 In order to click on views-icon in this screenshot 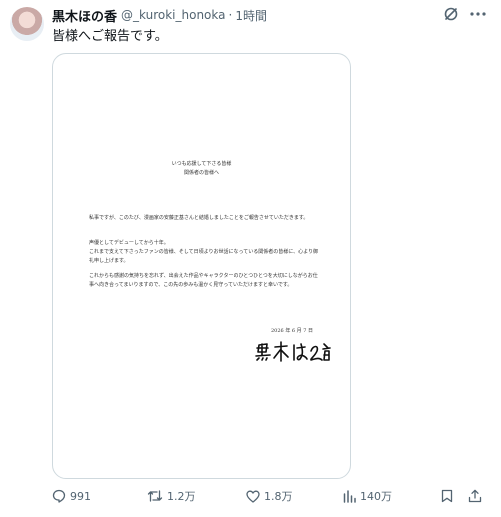, I will do `click(349, 496)`.